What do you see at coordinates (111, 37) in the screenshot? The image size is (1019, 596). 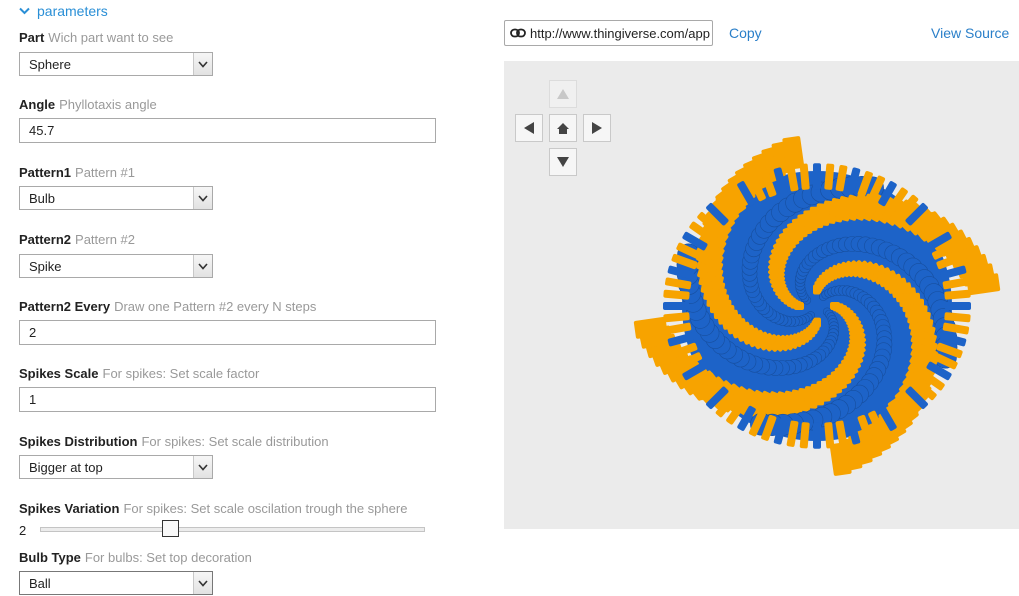 I see `param-description: Wich part want to see` at bounding box center [111, 37].